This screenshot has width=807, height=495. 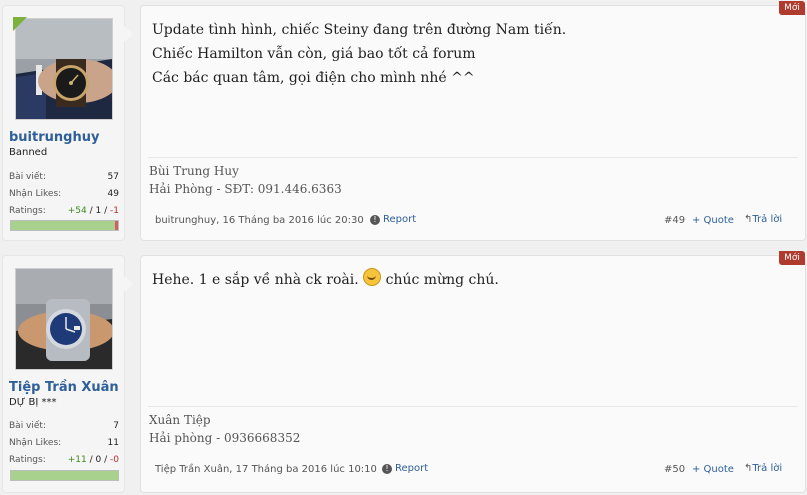 What do you see at coordinates (64, 194) in the screenshot?
I see `stat-likes: Nhận Likes: 49` at bounding box center [64, 194].